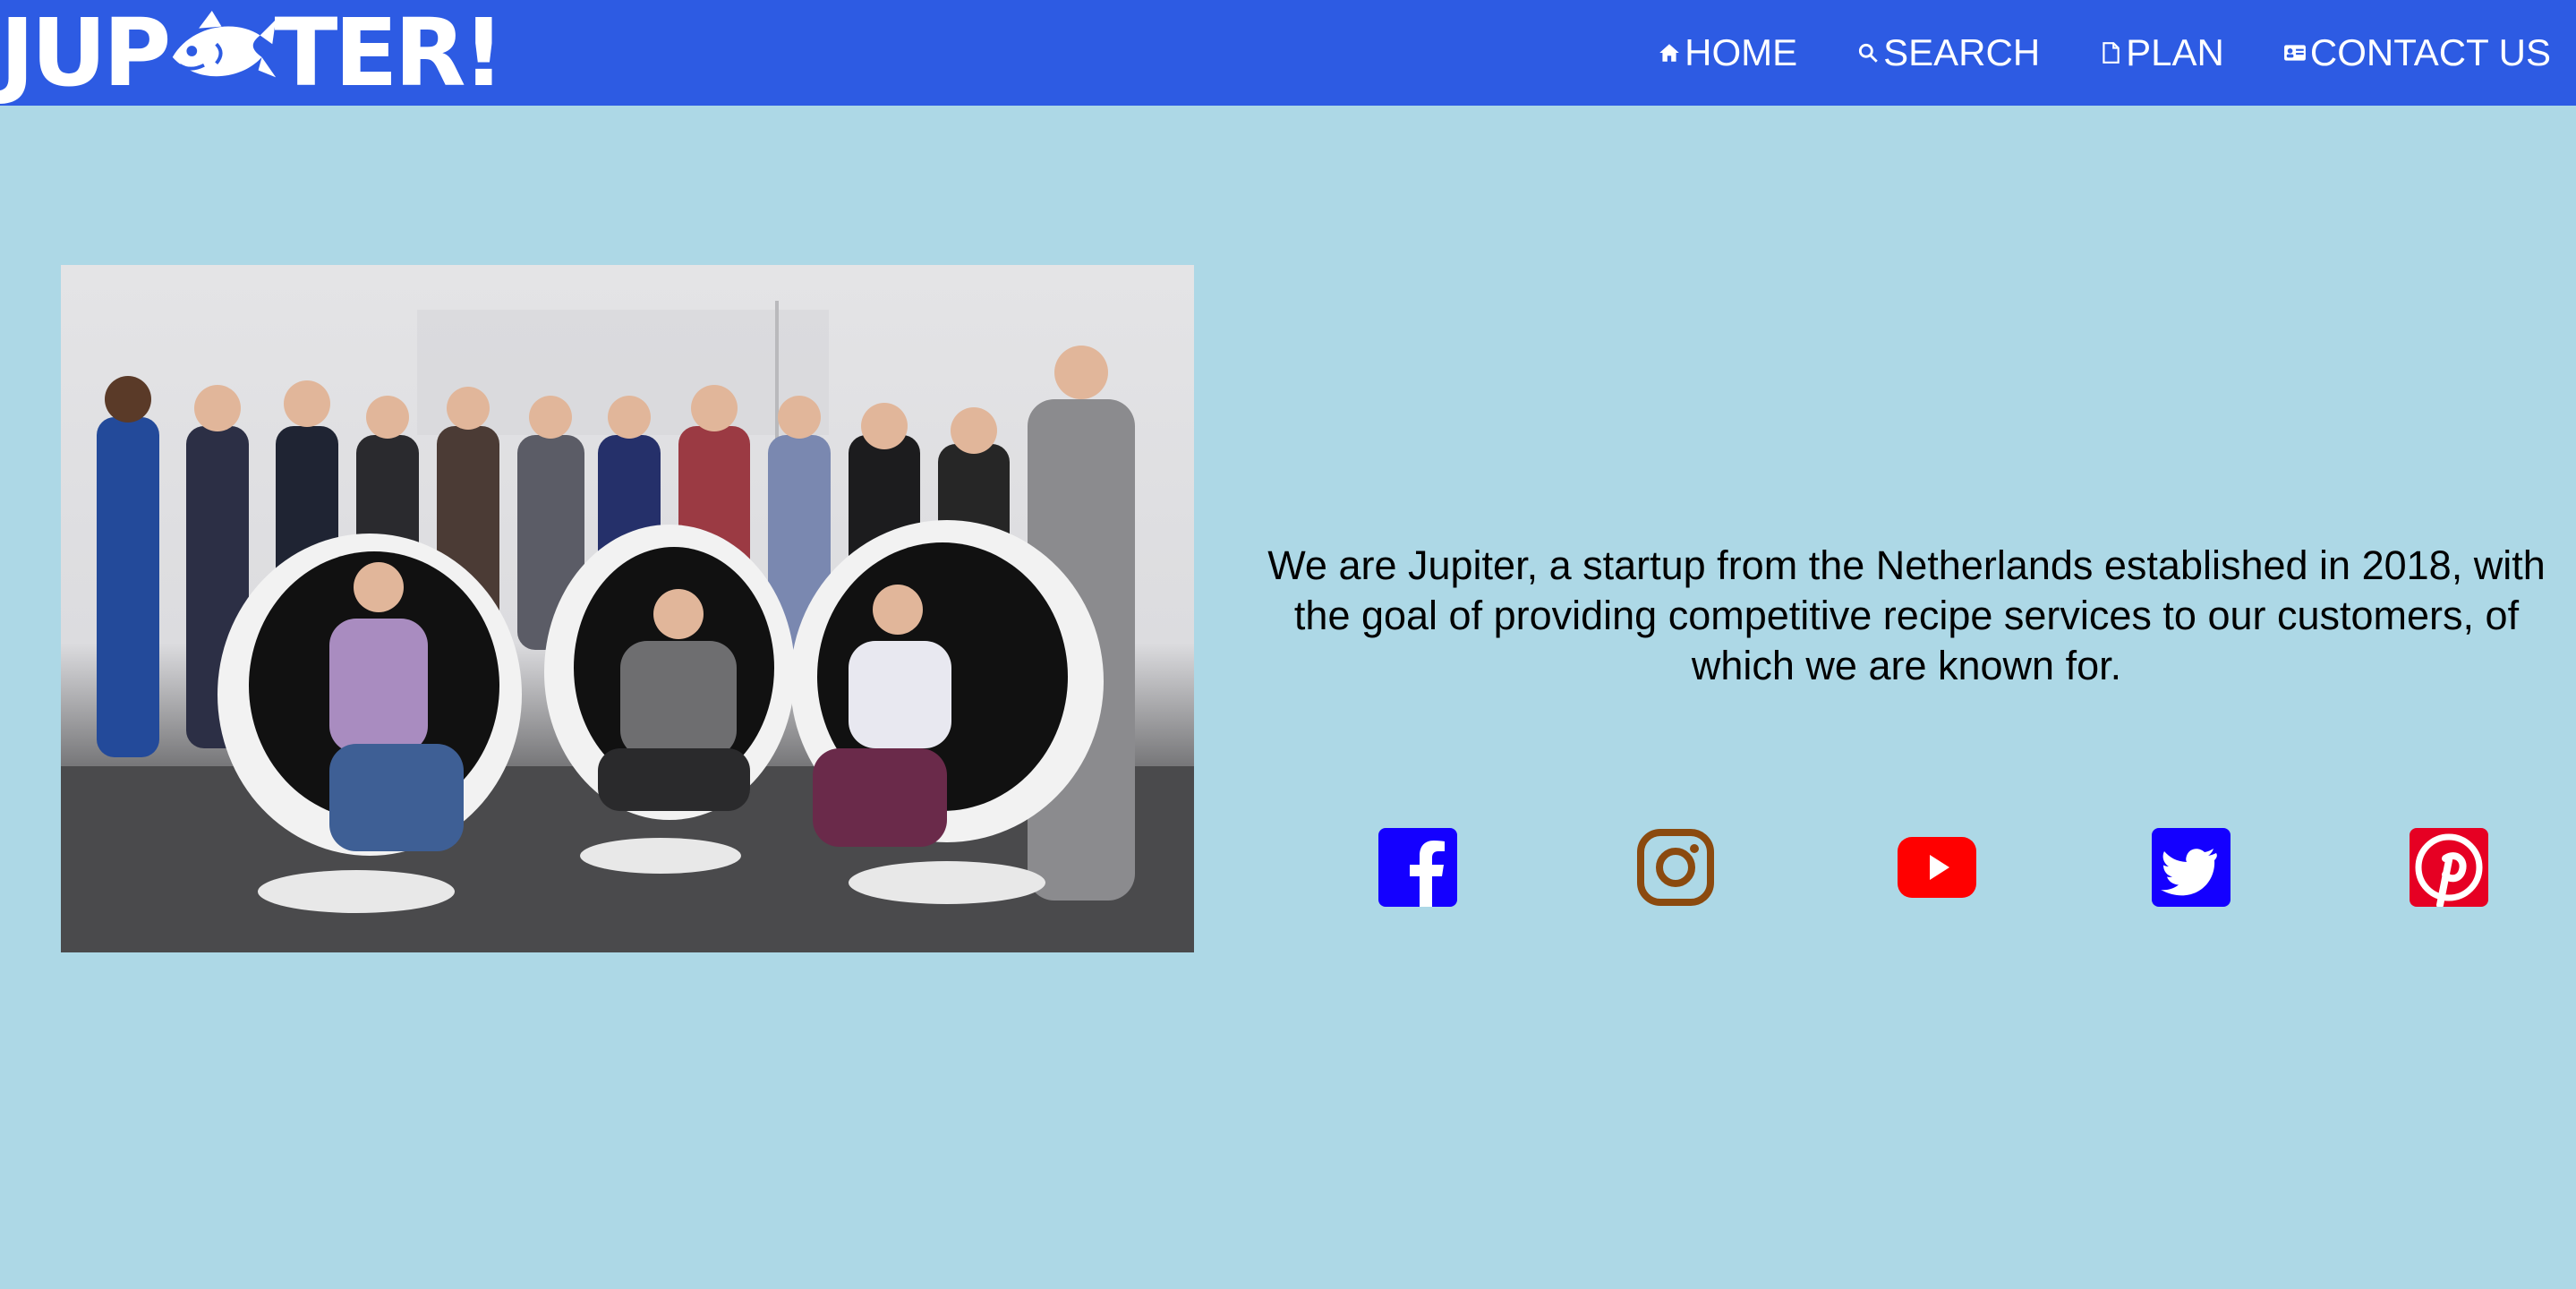  What do you see at coordinates (85, 54) in the screenshot?
I see `logo-text-start: JUP` at bounding box center [85, 54].